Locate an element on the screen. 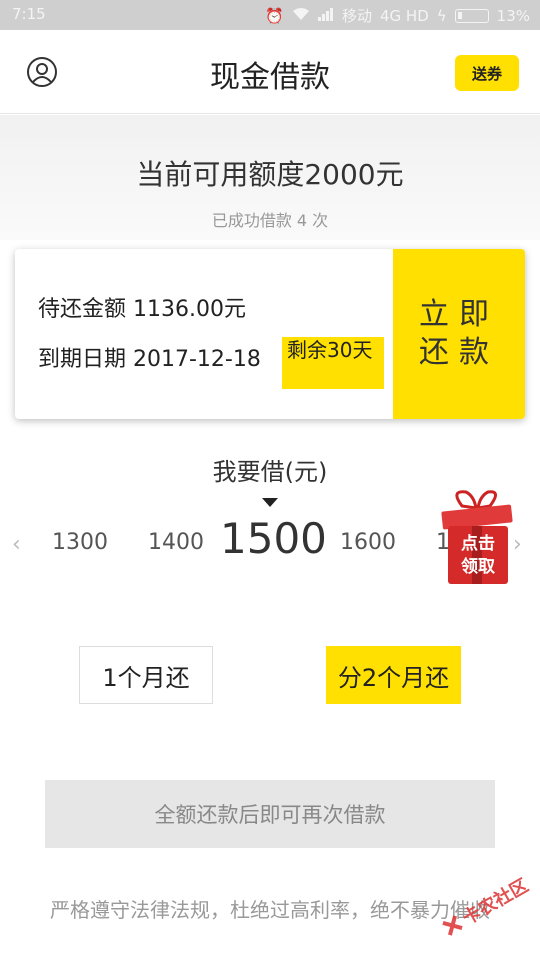  repay-now-button: 立即还款 is located at coordinates (459, 334).